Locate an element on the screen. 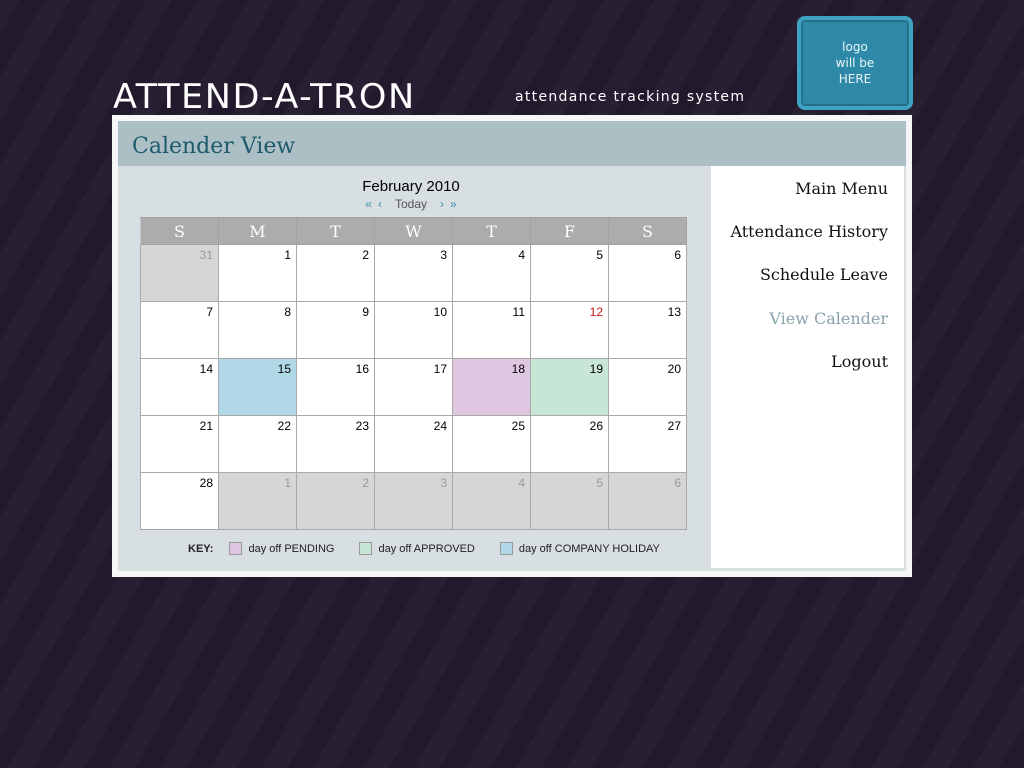 The image size is (1024, 768). nav-attendance-history: Attendance History is located at coordinates (809, 231).